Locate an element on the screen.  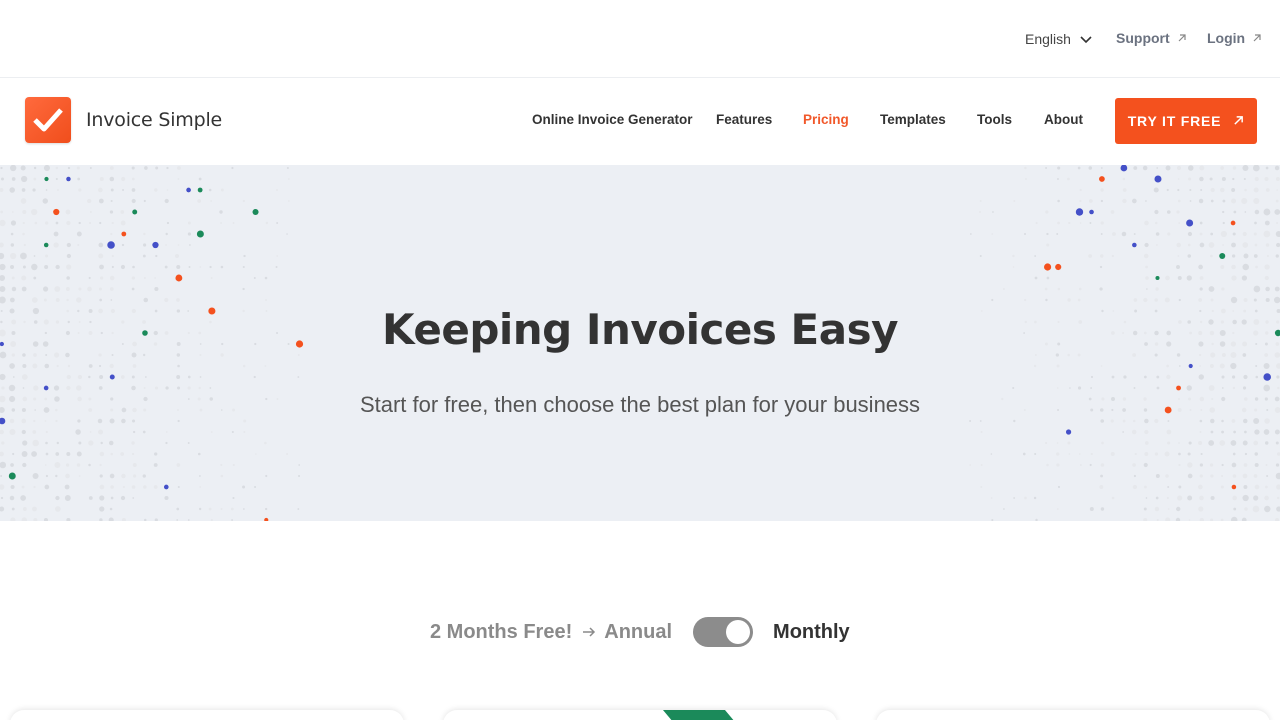
external-link-icon is located at coordinates (1182, 38).